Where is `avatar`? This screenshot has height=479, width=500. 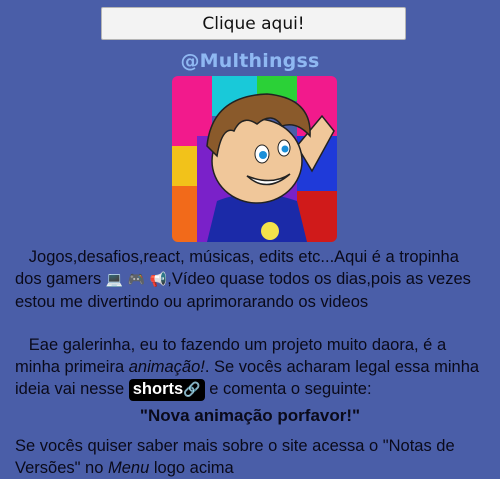 avatar is located at coordinates (254, 159).